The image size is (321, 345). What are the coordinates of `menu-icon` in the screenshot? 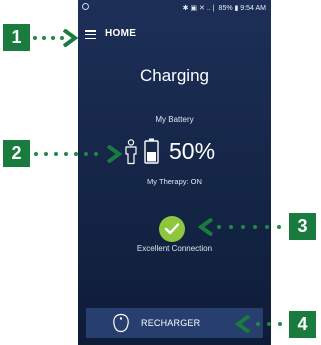 It's located at (90, 35).